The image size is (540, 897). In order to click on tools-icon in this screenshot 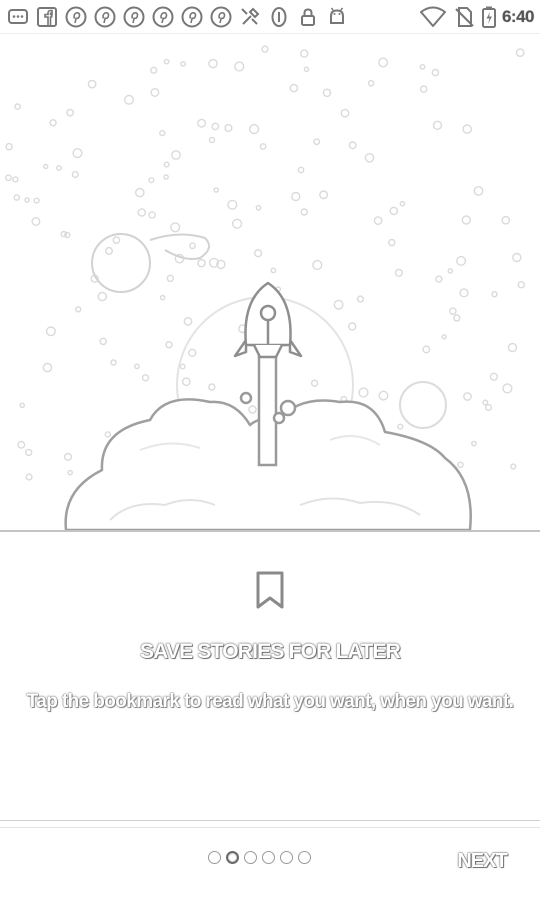, I will do `click(250, 17)`.